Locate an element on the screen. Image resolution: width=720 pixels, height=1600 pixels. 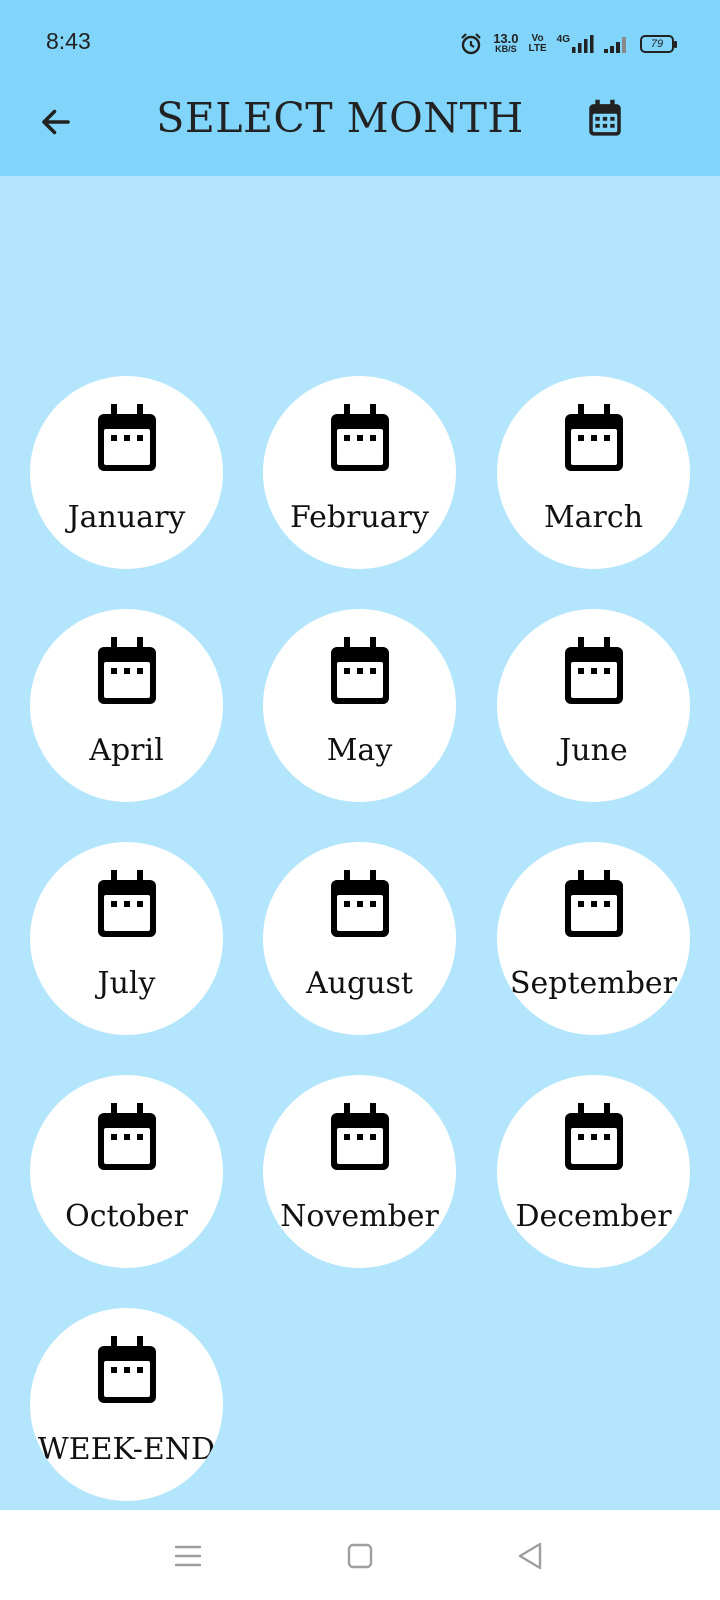
month-label: September is located at coordinates (593, 983).